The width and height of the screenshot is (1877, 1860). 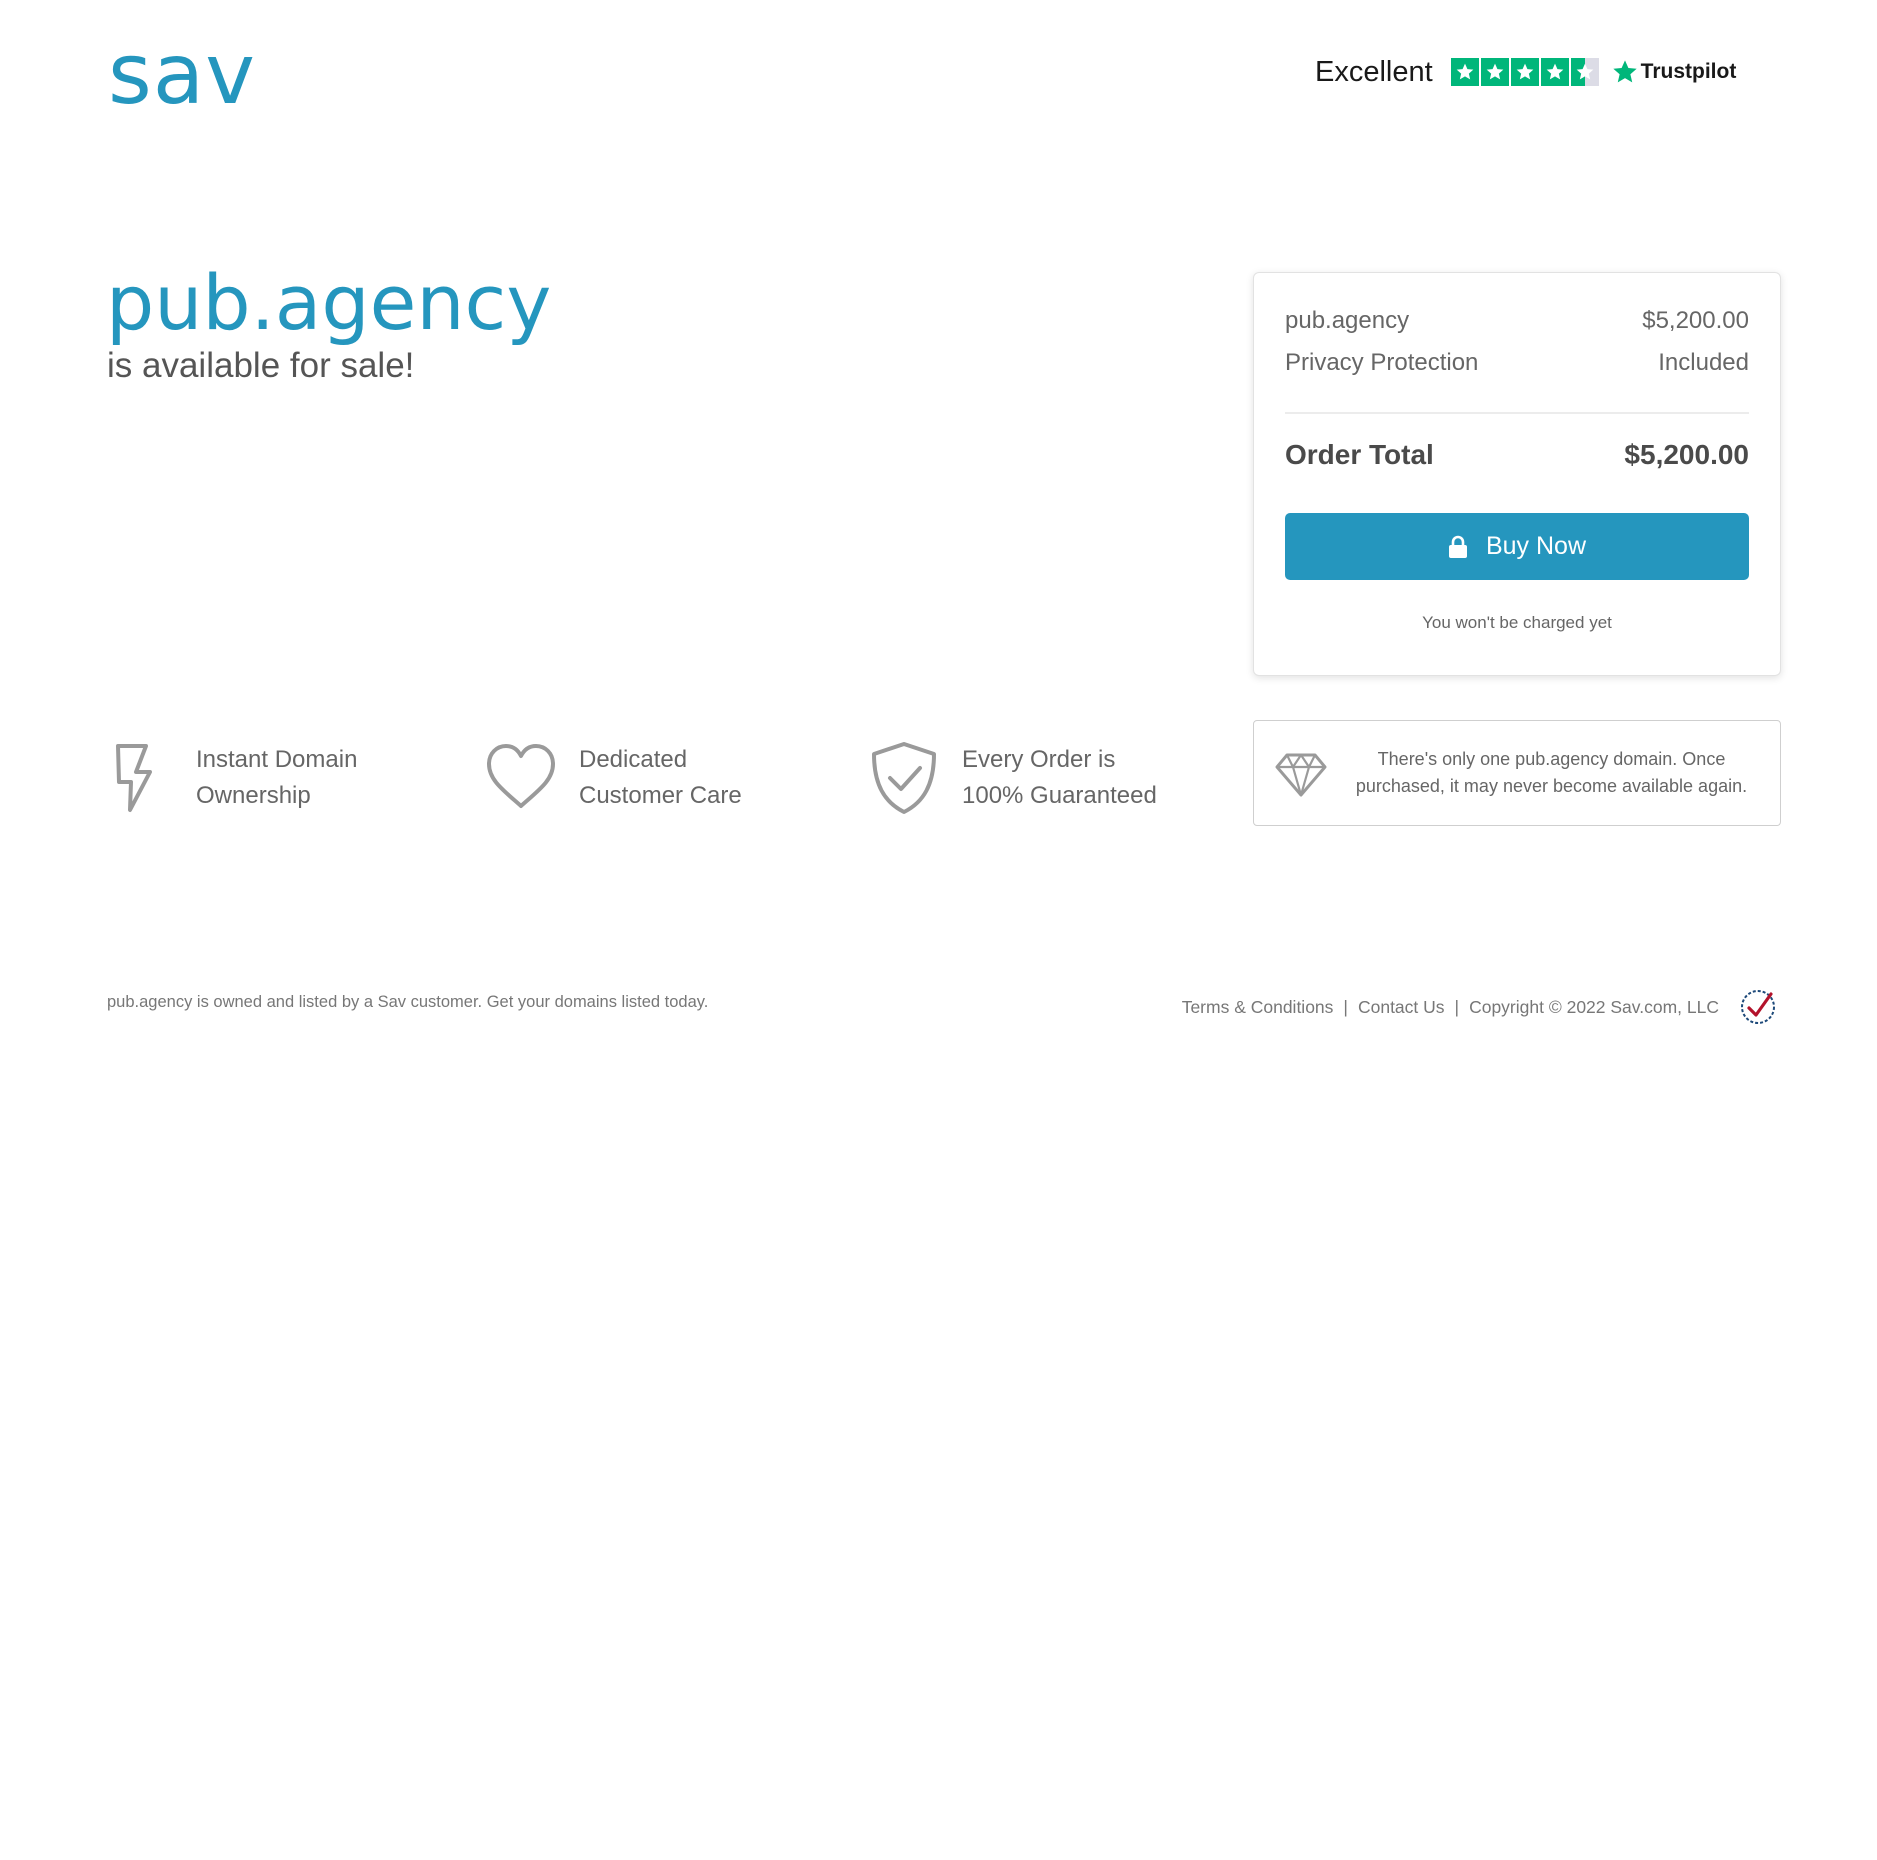 I want to click on charge-note: You won't be charged yet, so click(x=1517, y=622).